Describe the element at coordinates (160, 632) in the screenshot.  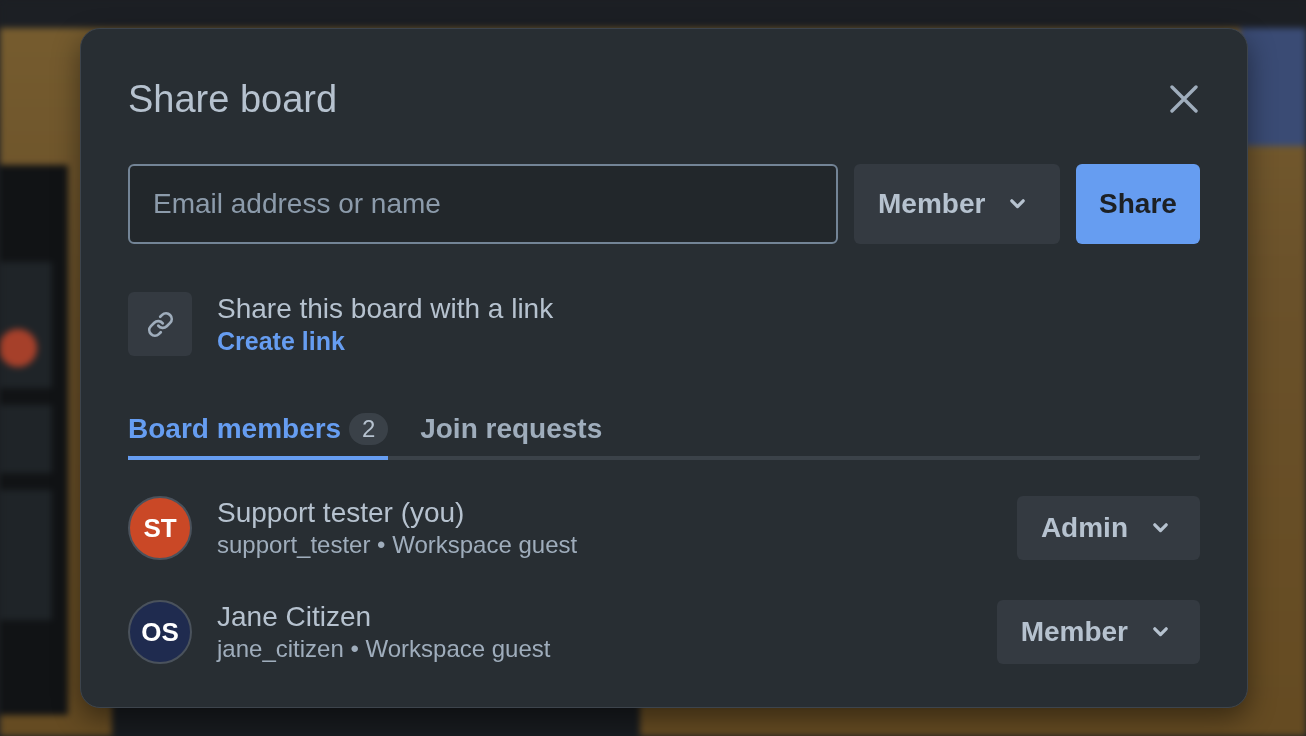
I see `user-avatar: OS` at that location.